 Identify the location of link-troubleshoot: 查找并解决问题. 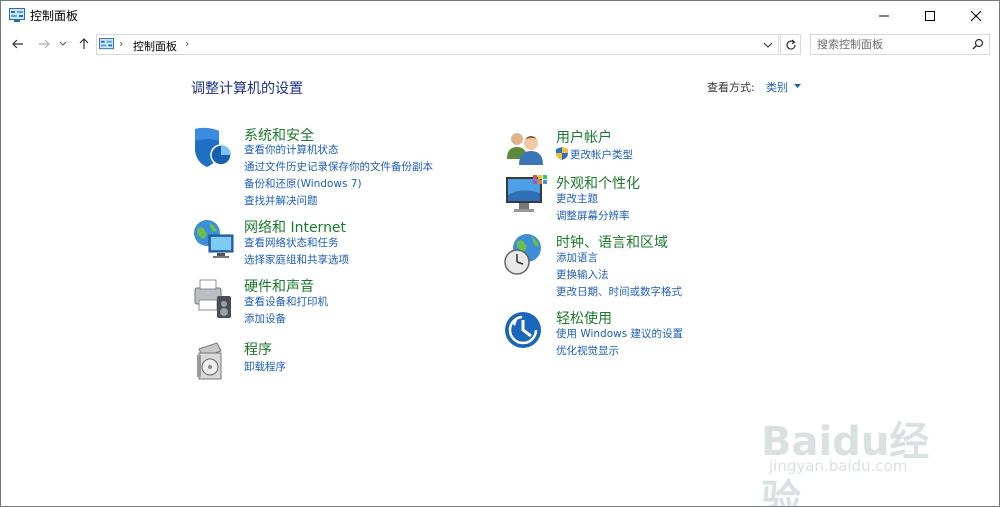
(281, 200).